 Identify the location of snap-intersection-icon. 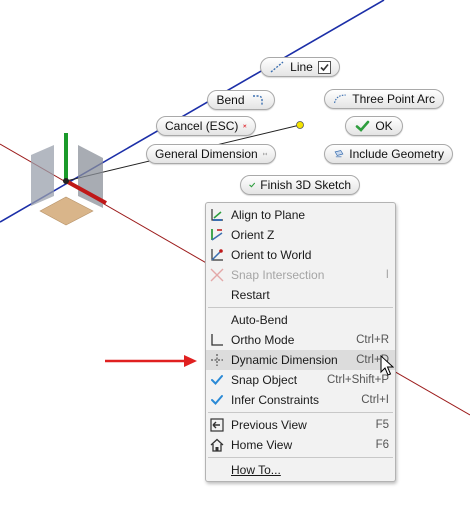
(217, 275).